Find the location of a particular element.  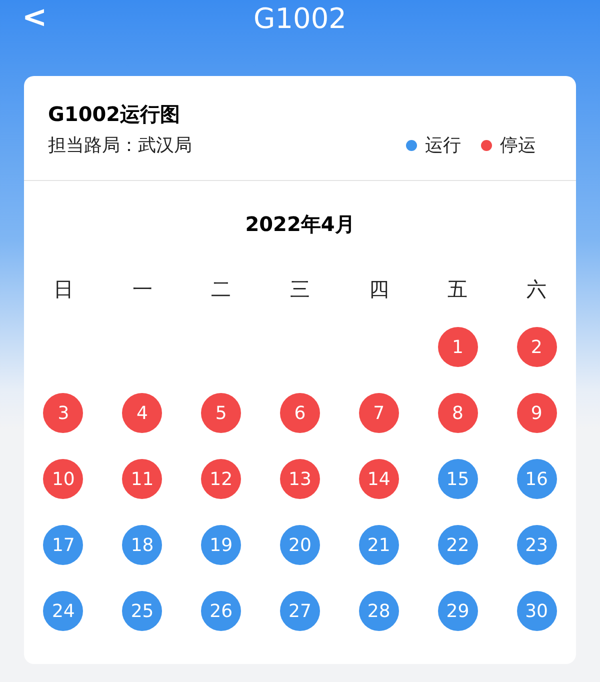

card-title: G1002运行图 is located at coordinates (115, 114).